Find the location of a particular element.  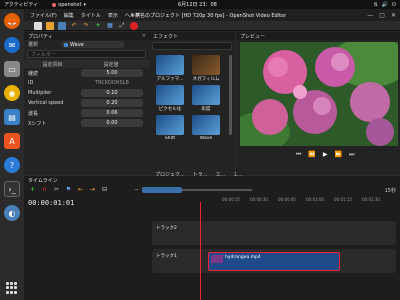

activities-button: アクティビティ is located at coordinates (21, 4).